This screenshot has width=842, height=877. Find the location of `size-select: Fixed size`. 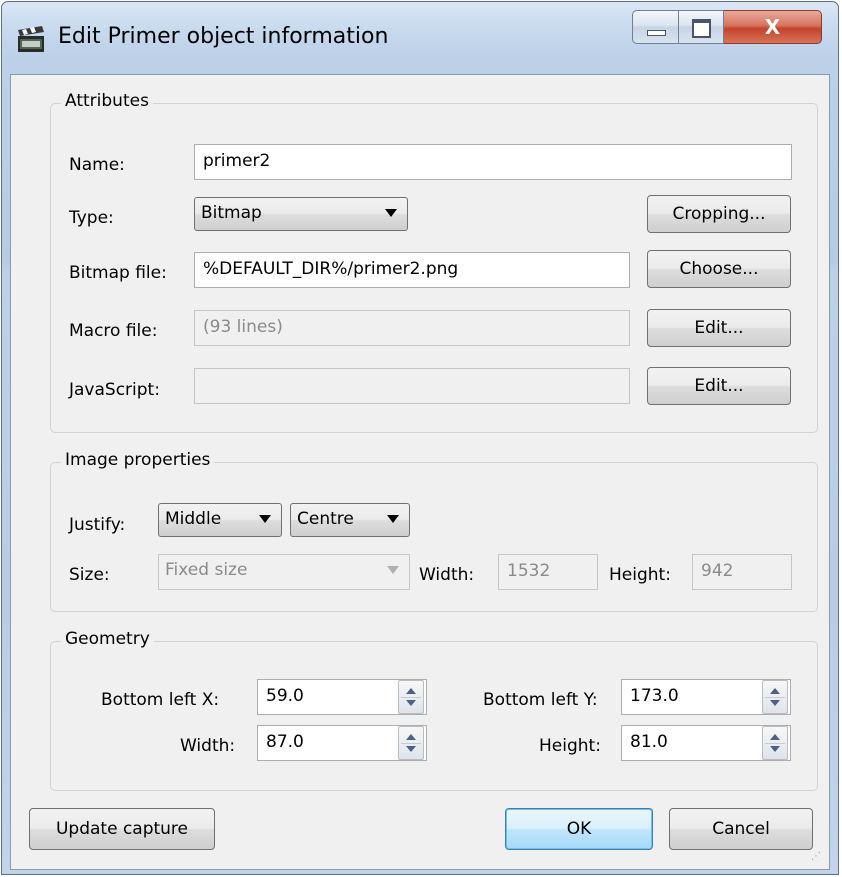

size-select: Fixed size is located at coordinates (284, 572).